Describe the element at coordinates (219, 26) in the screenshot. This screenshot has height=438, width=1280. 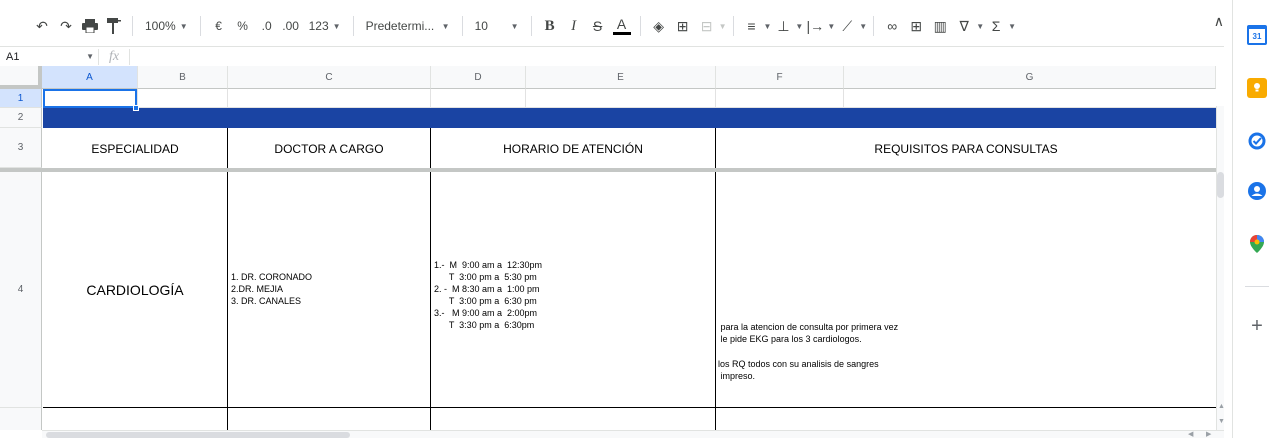
I see `currency-button: €` at that location.